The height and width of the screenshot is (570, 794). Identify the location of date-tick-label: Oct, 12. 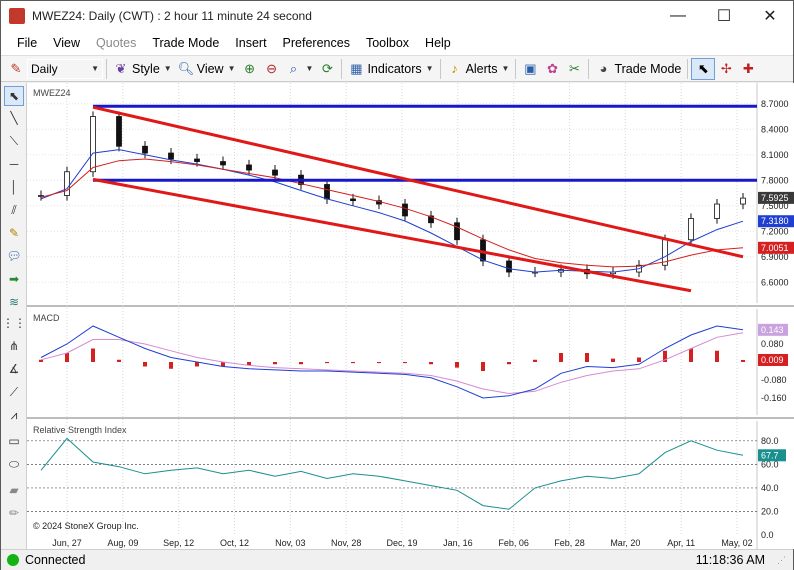
(234, 543).